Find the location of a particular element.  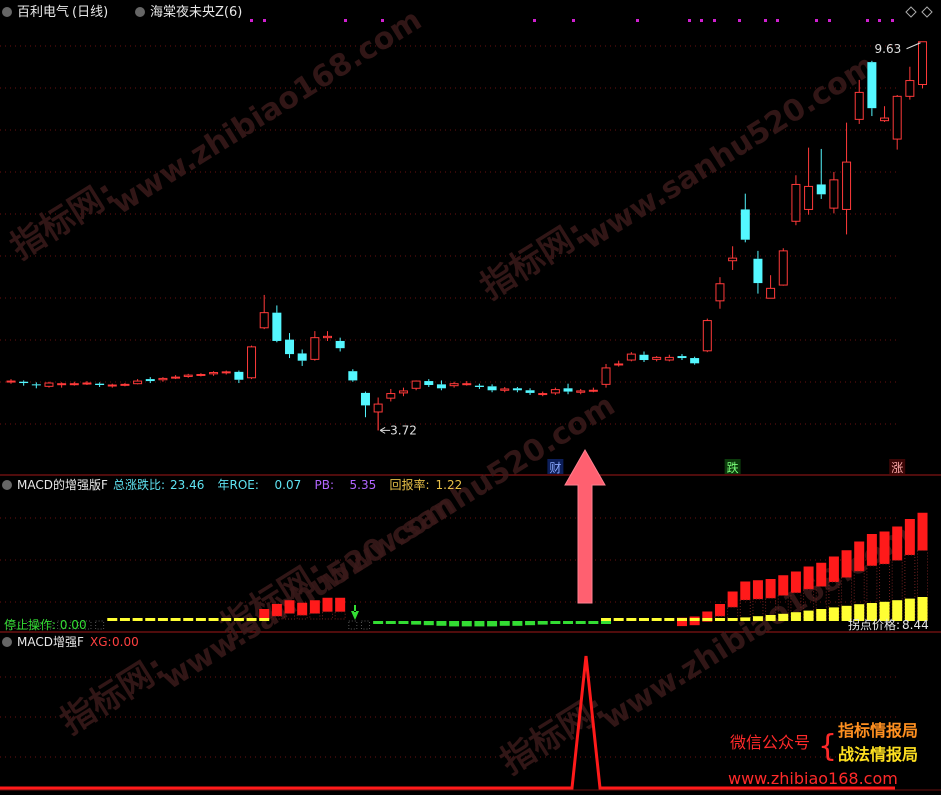

stat-value: 5.35 is located at coordinates (363, 485).